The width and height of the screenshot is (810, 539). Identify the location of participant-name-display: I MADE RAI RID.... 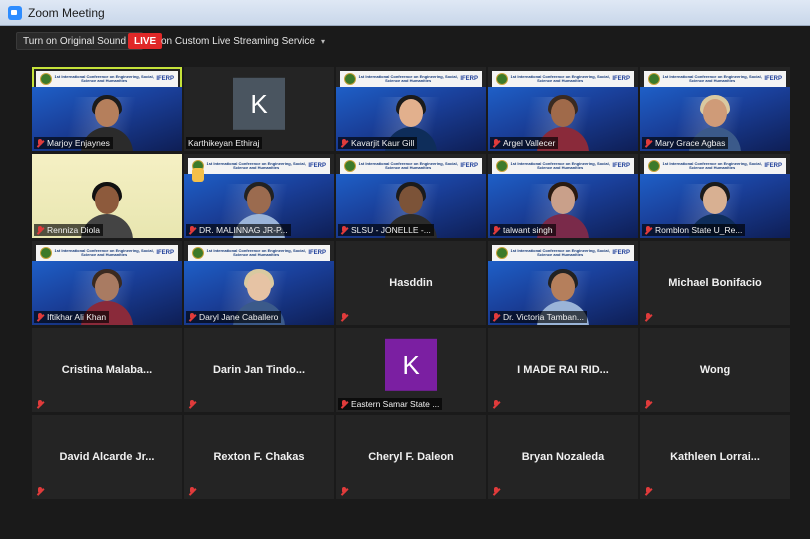
(563, 370).